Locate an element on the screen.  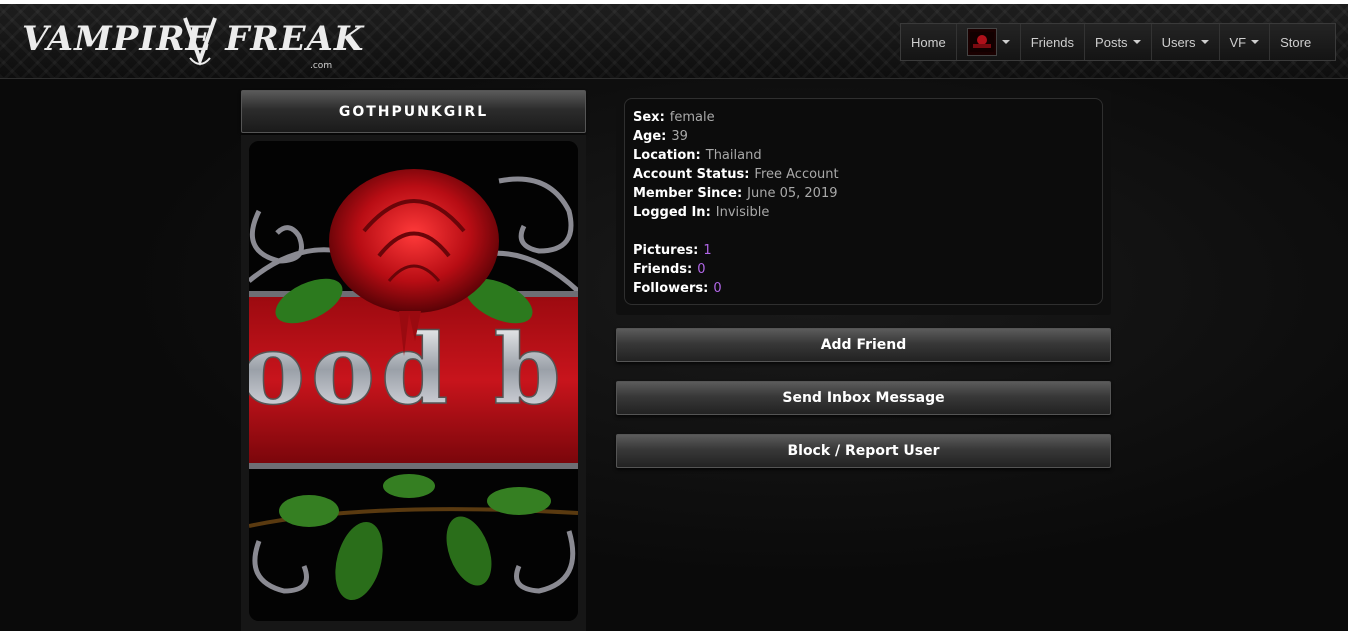
profile-username: GOTHPUNKGIRL is located at coordinates (413, 111).